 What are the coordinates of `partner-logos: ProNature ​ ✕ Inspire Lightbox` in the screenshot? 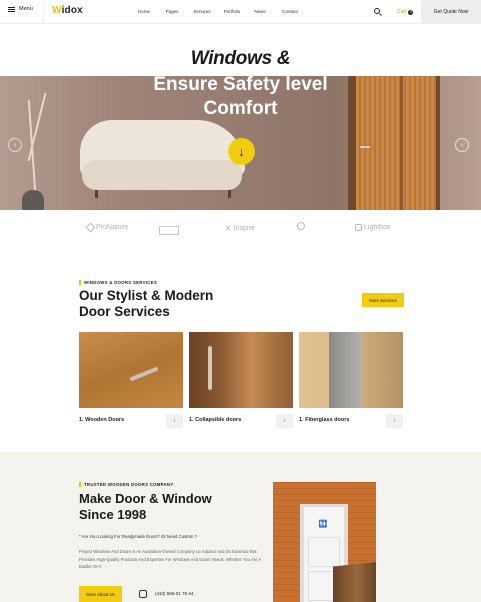 It's located at (245, 233).